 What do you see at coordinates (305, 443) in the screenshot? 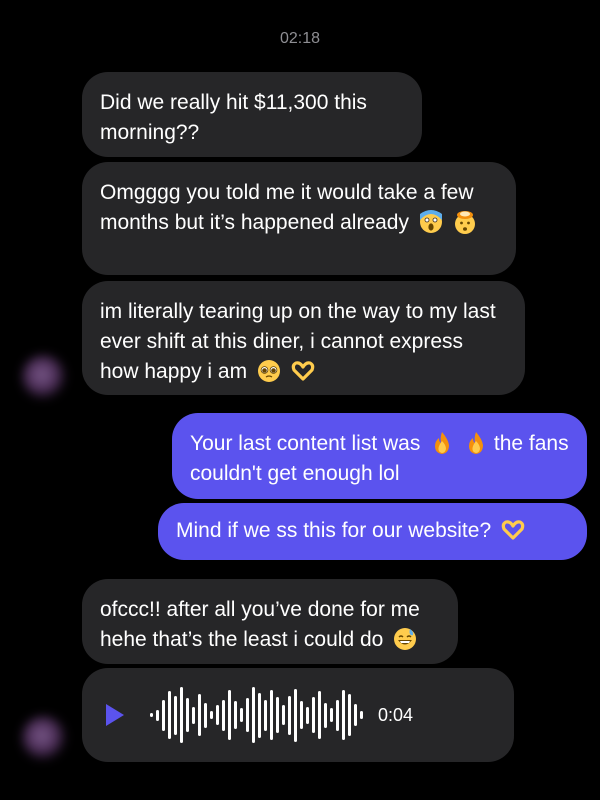
I see `message-text-before: Your last content list was` at bounding box center [305, 443].